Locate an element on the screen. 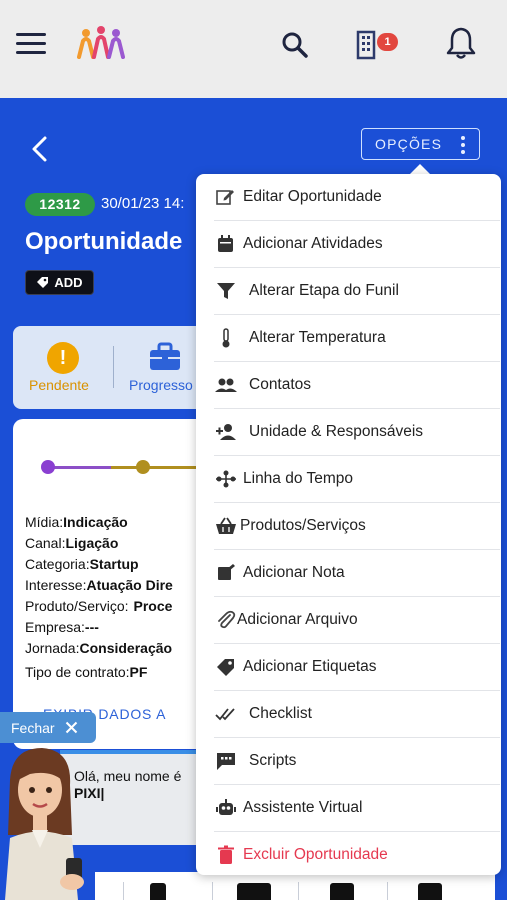  bell-icon is located at coordinates (461, 43).